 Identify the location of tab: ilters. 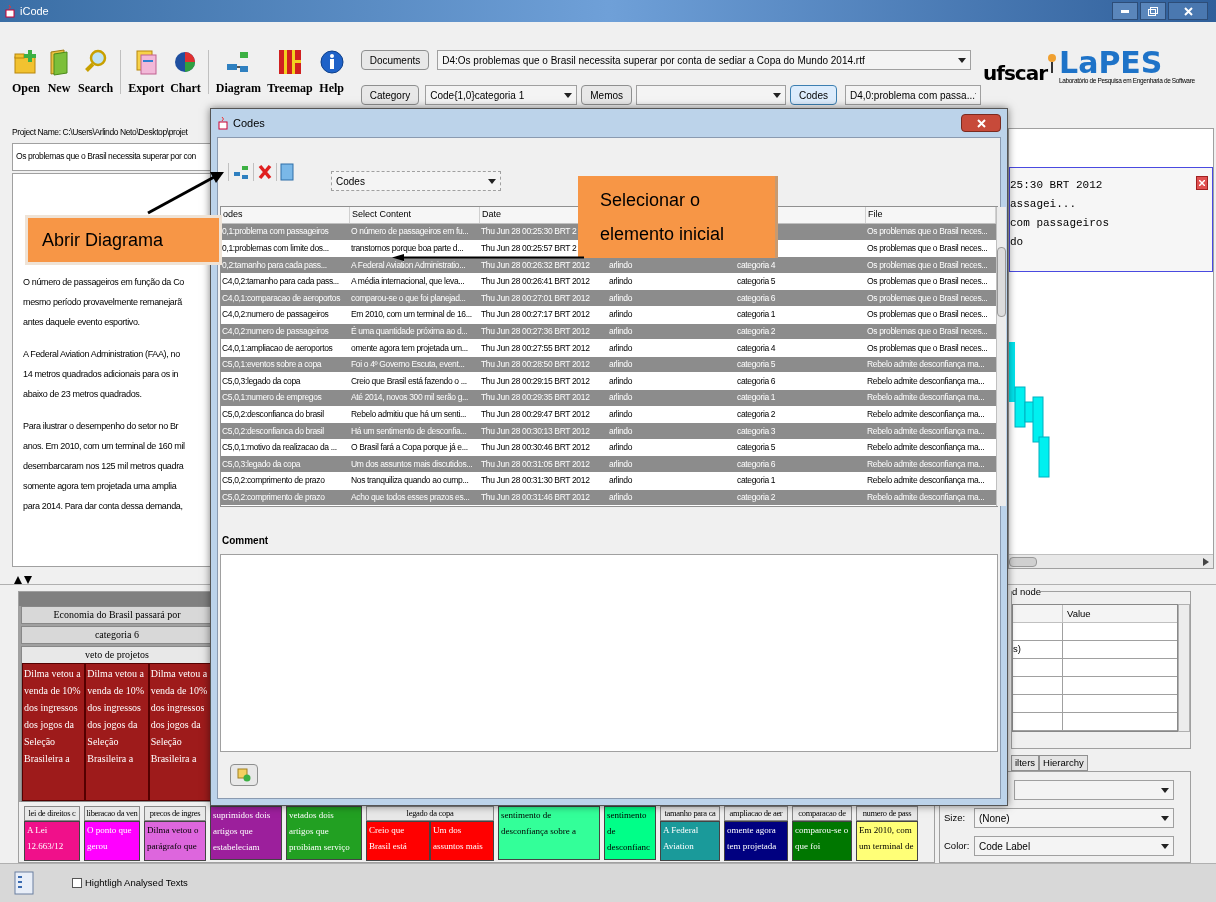
(1025, 763).